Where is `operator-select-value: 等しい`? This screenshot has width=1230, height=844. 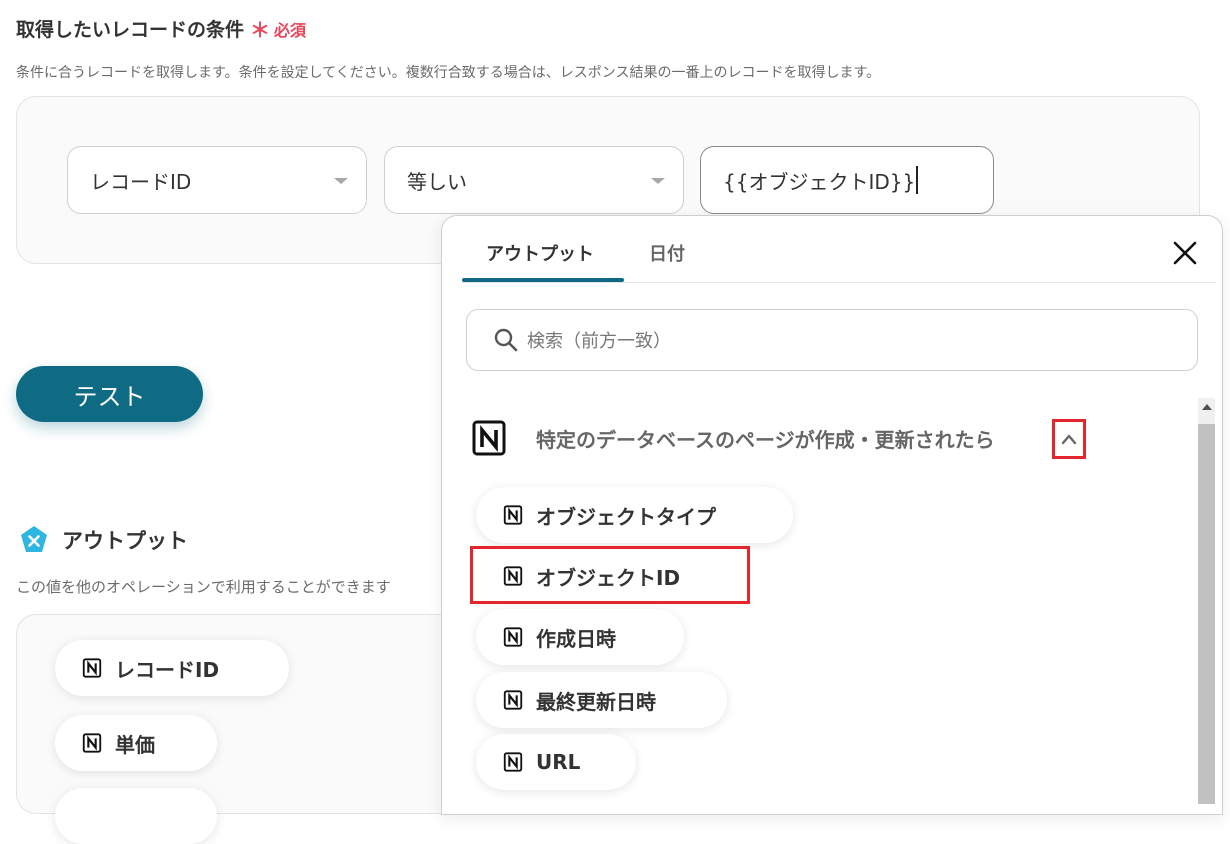
operator-select-value: 等しい is located at coordinates (437, 181).